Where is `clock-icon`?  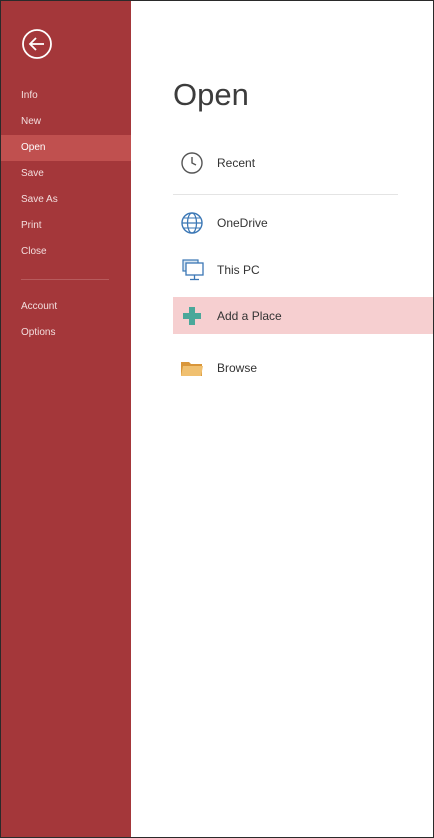
clock-icon is located at coordinates (192, 163).